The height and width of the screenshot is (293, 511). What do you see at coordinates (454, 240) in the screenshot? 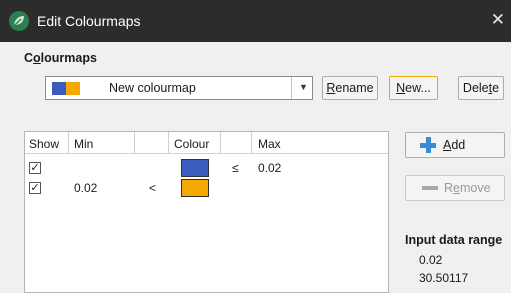
I see `input-range-heading: Input data range` at bounding box center [454, 240].